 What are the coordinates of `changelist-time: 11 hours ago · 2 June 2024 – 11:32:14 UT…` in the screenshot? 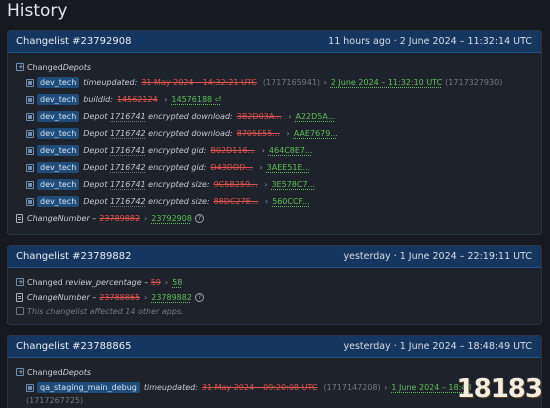 It's located at (430, 41).